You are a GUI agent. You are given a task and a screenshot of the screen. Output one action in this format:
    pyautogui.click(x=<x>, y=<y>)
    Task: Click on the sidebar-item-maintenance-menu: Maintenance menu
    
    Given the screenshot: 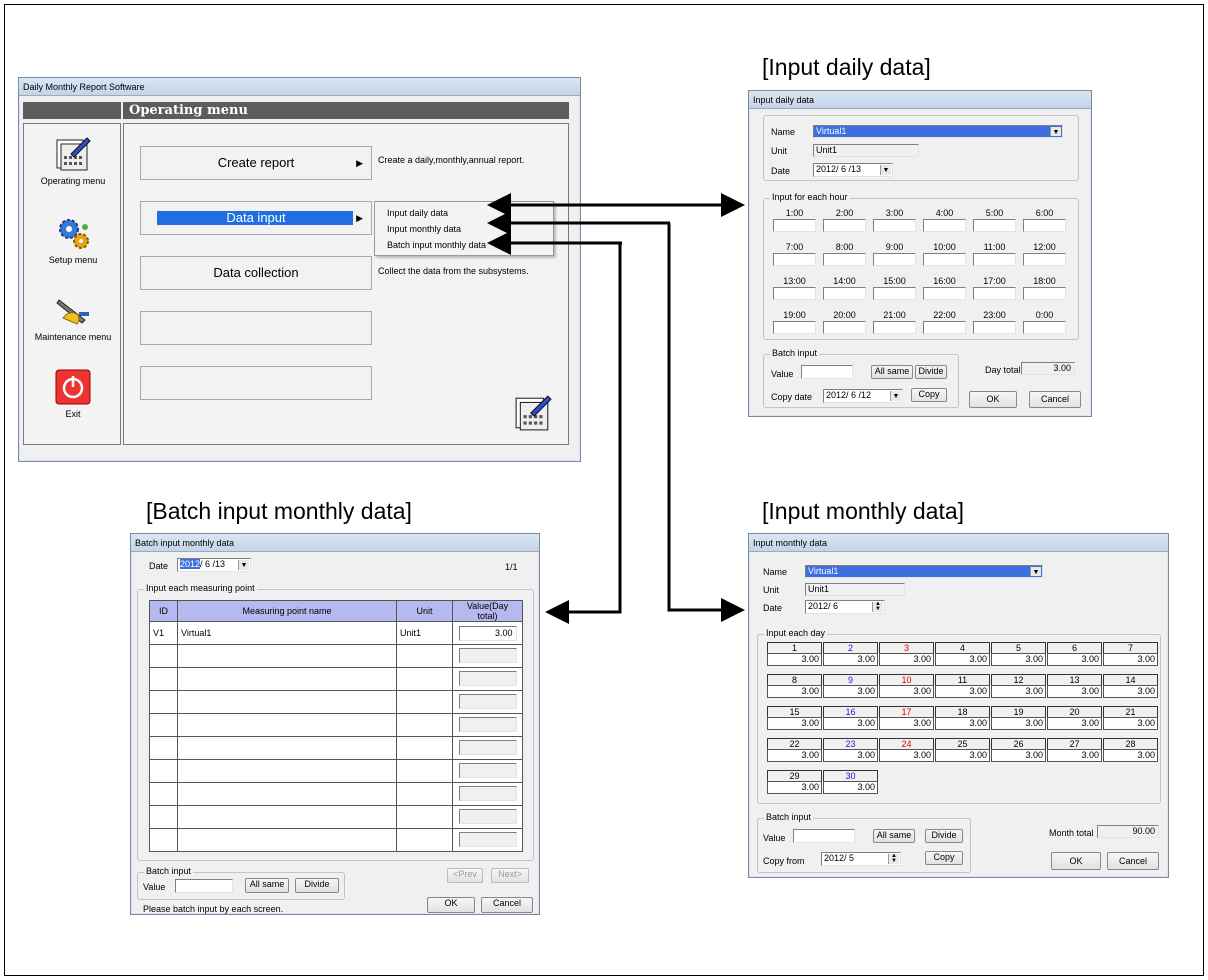 What is the action you would take?
    pyautogui.click(x=73, y=317)
    